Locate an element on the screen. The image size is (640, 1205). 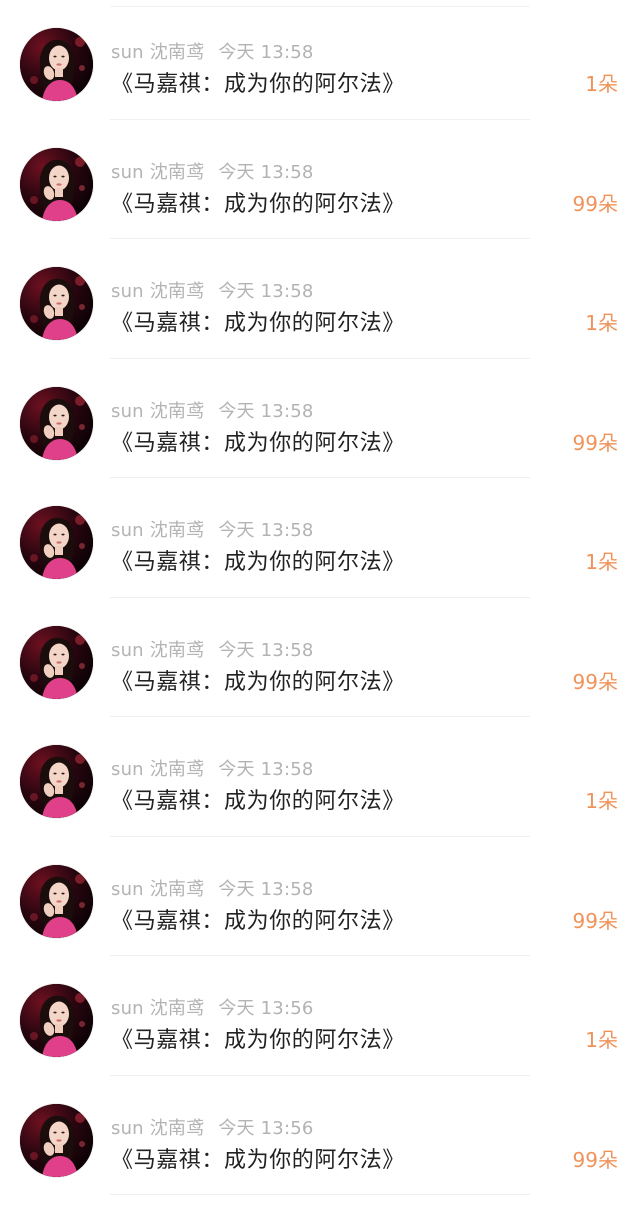
list-item: sun 沈南鸢 今天 13:56 《马嘉祺：成为你的阿尔法》 1朵 is located at coordinates (320, 1016).